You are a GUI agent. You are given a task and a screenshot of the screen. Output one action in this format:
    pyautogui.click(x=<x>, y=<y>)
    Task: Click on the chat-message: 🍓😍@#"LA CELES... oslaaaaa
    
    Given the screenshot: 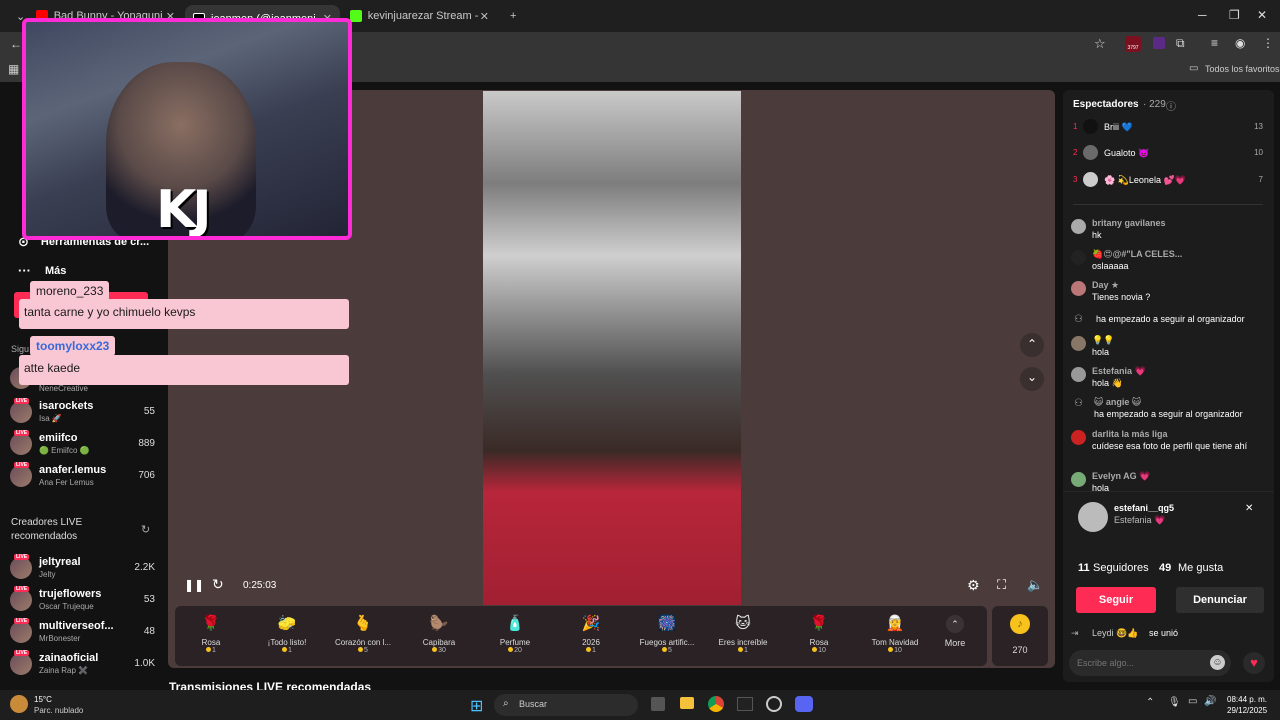 What is the action you would take?
    pyautogui.click(x=1169, y=261)
    